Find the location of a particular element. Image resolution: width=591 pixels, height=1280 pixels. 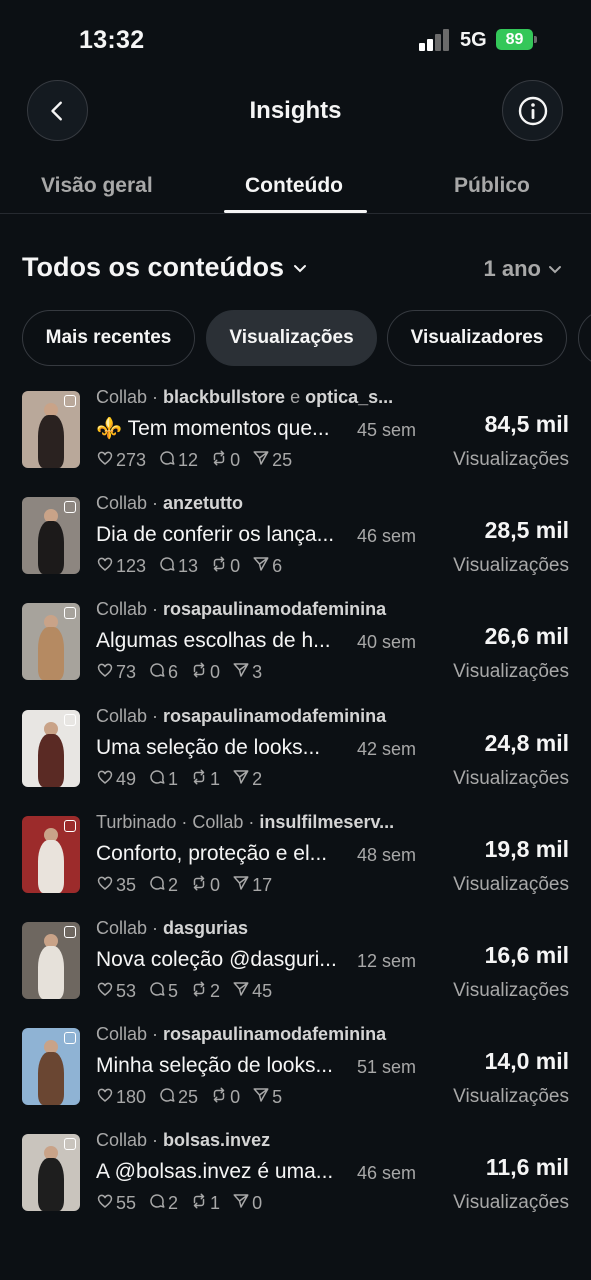

post-views-value: 84,5 mil is located at coordinates (526, 424).